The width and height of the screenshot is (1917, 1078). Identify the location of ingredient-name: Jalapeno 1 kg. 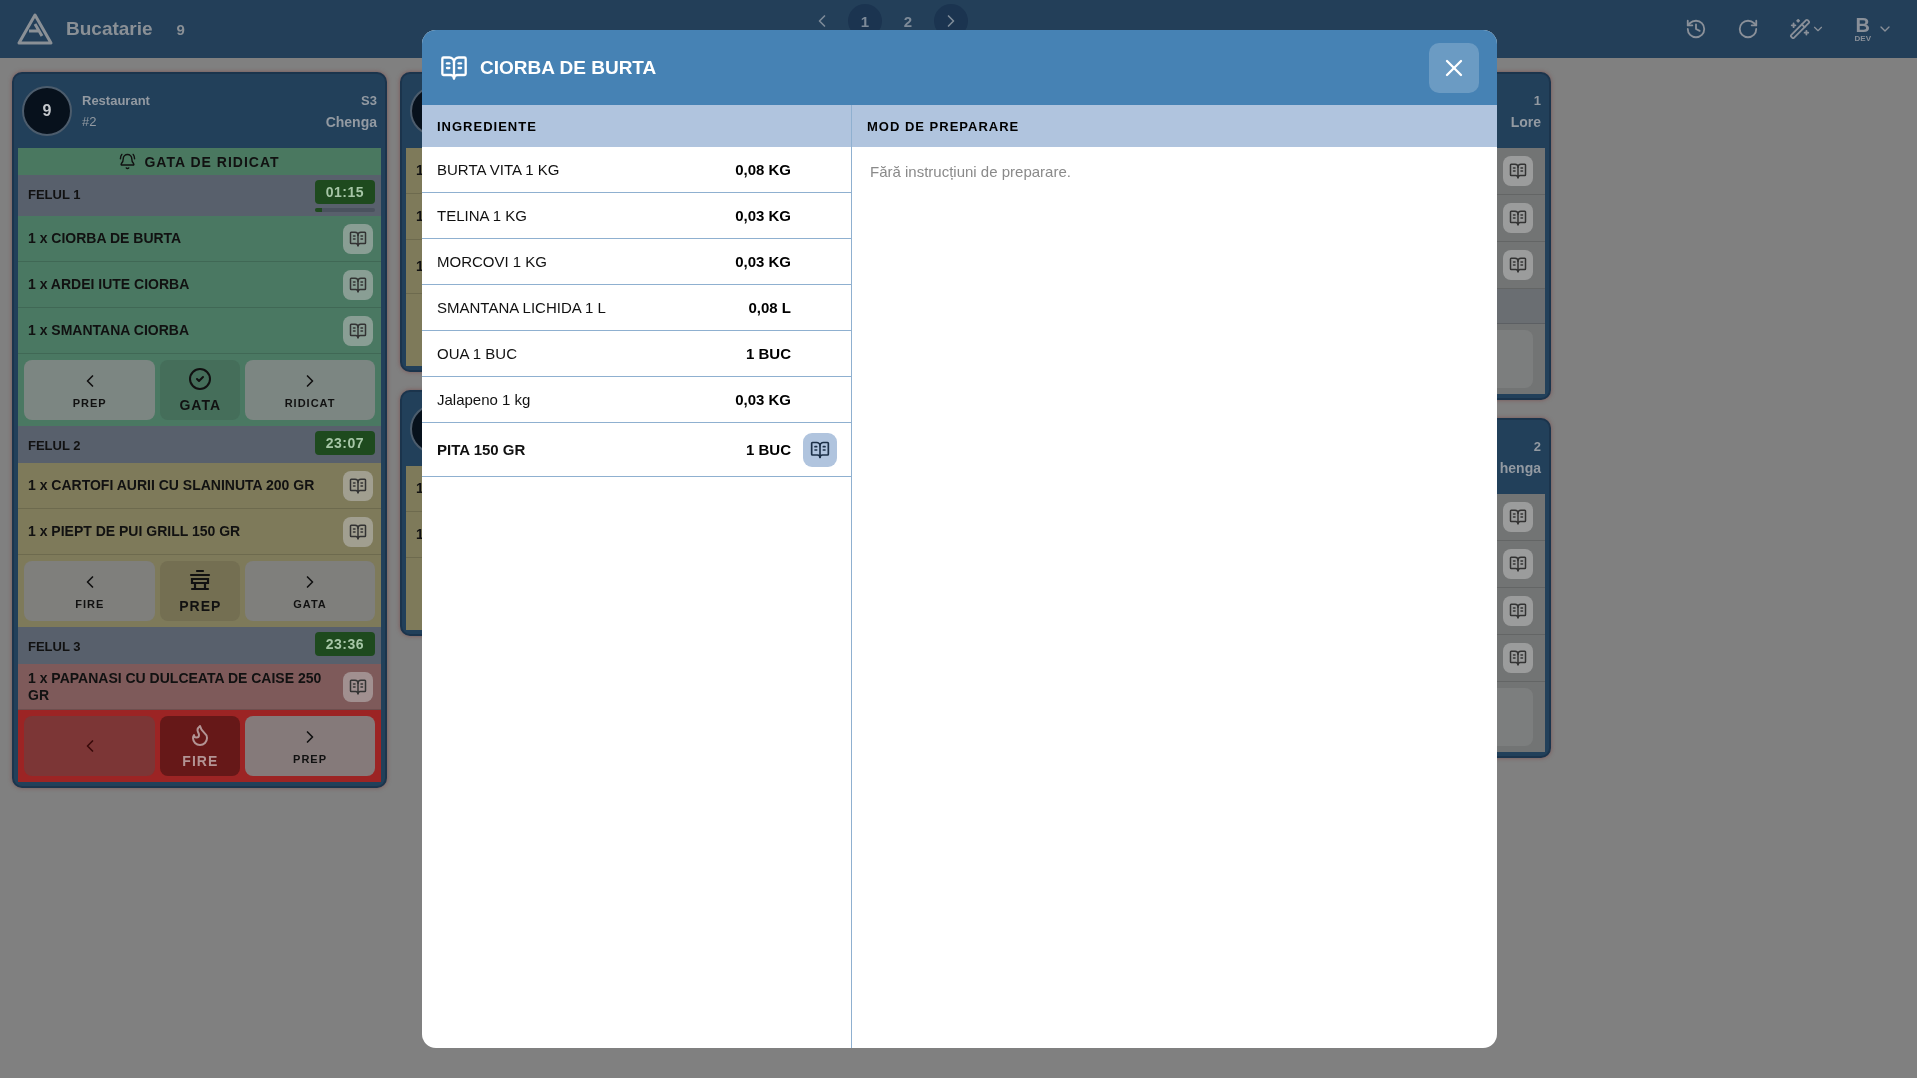
(484, 399).